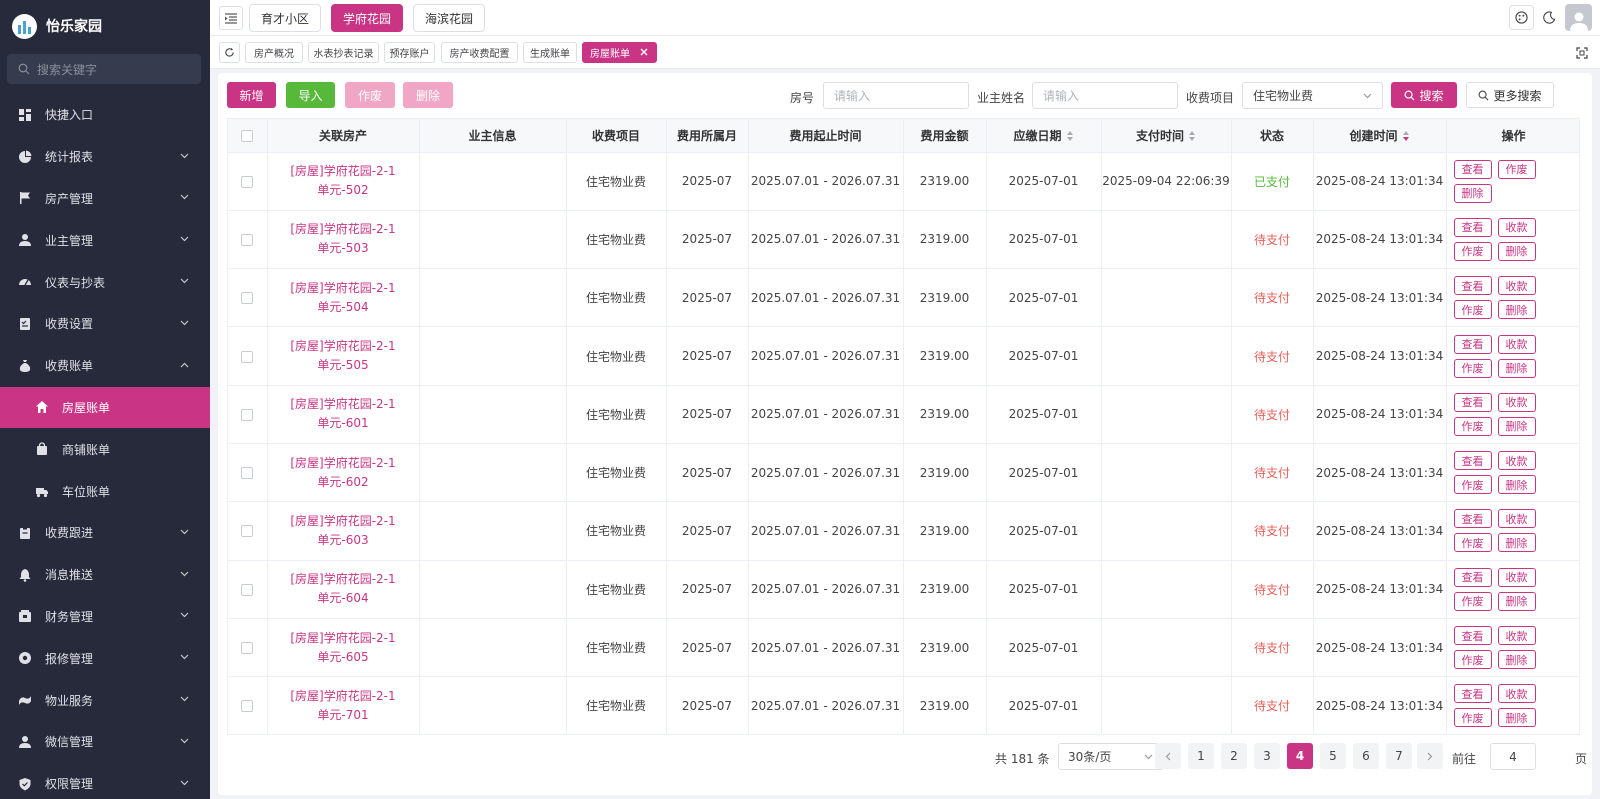 The width and height of the screenshot is (1600, 799). What do you see at coordinates (105, 491) in the screenshot?
I see `sidebar-sub-item-2: 车位账单` at bounding box center [105, 491].